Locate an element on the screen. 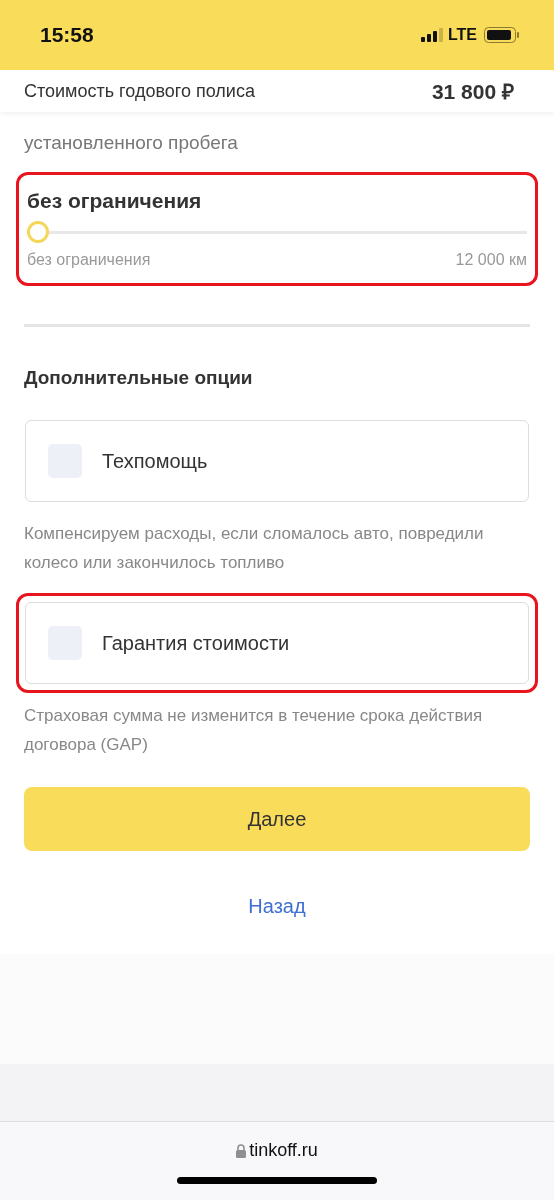 The height and width of the screenshot is (1200, 554). next-button: Далее is located at coordinates (277, 819).